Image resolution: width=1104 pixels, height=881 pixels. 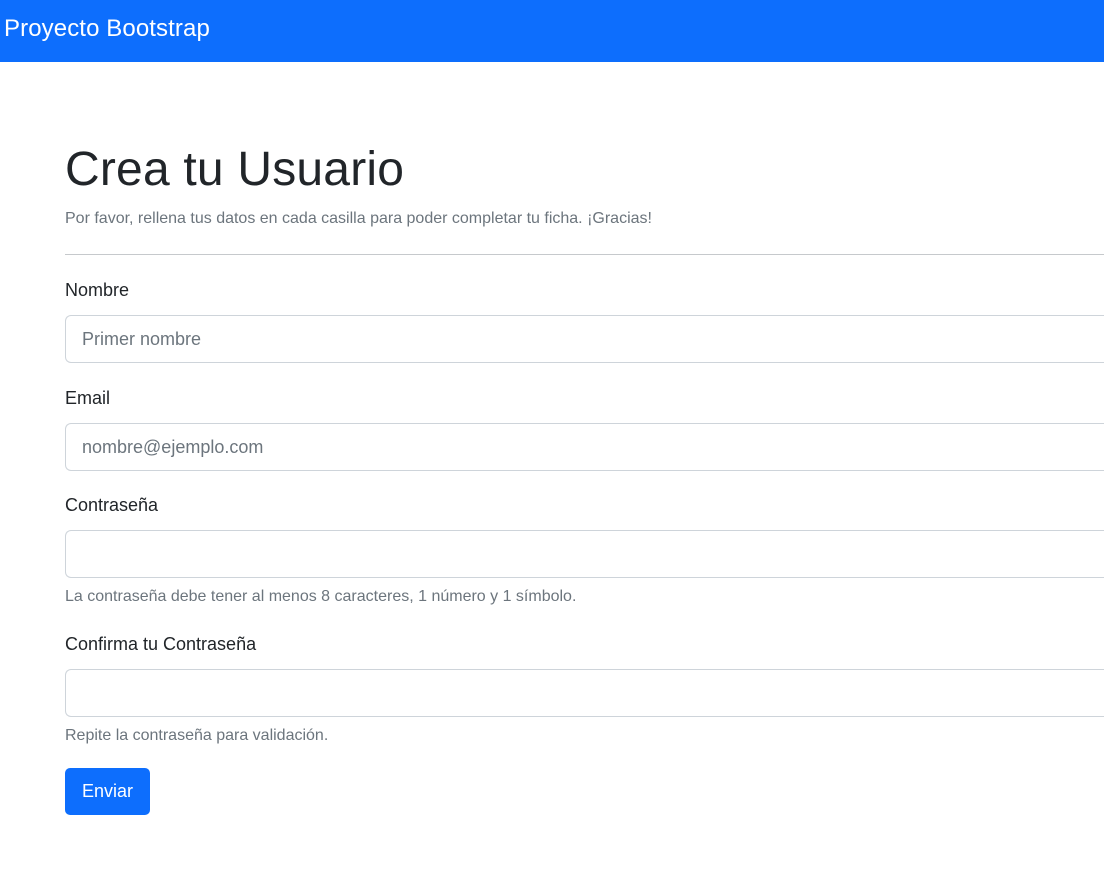 I want to click on email-input, so click(x=584, y=447).